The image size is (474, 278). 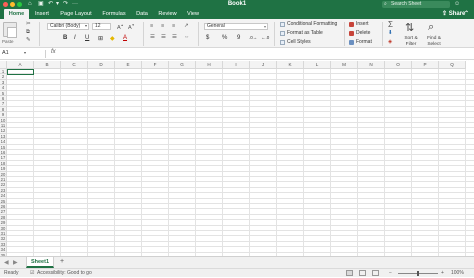 What do you see at coordinates (398, 65) in the screenshot?
I see `column-header: O` at bounding box center [398, 65].